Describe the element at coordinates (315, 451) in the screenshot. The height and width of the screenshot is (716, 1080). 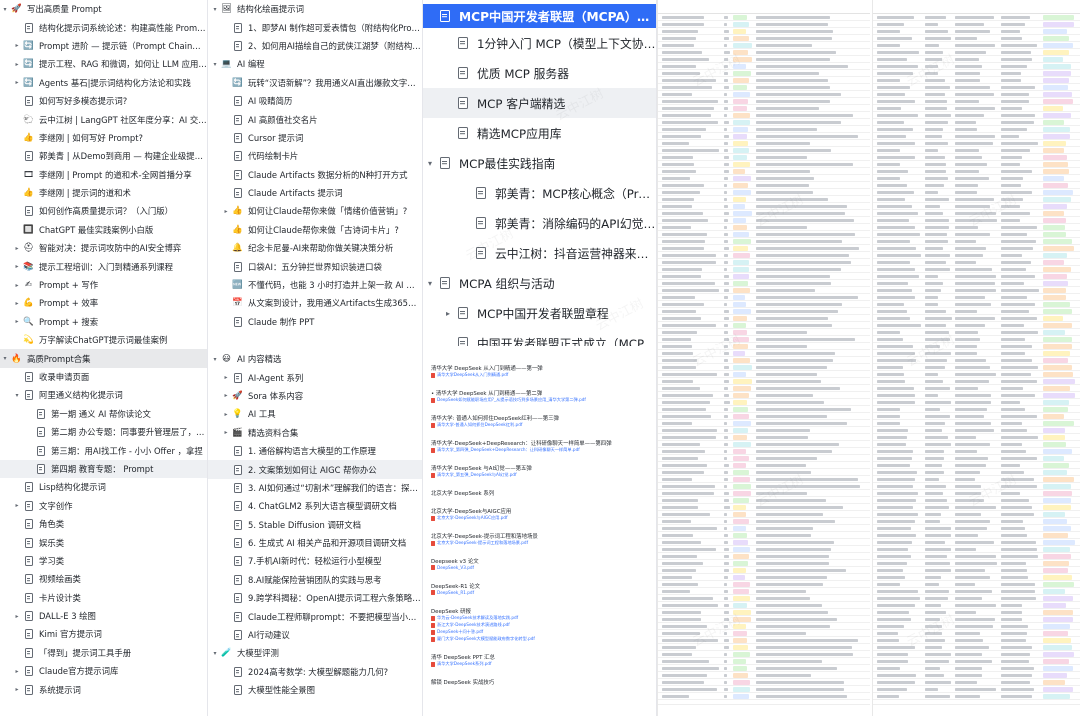
I see `tree-item: 1. 通俗解构语言大模型的工作原理` at that location.